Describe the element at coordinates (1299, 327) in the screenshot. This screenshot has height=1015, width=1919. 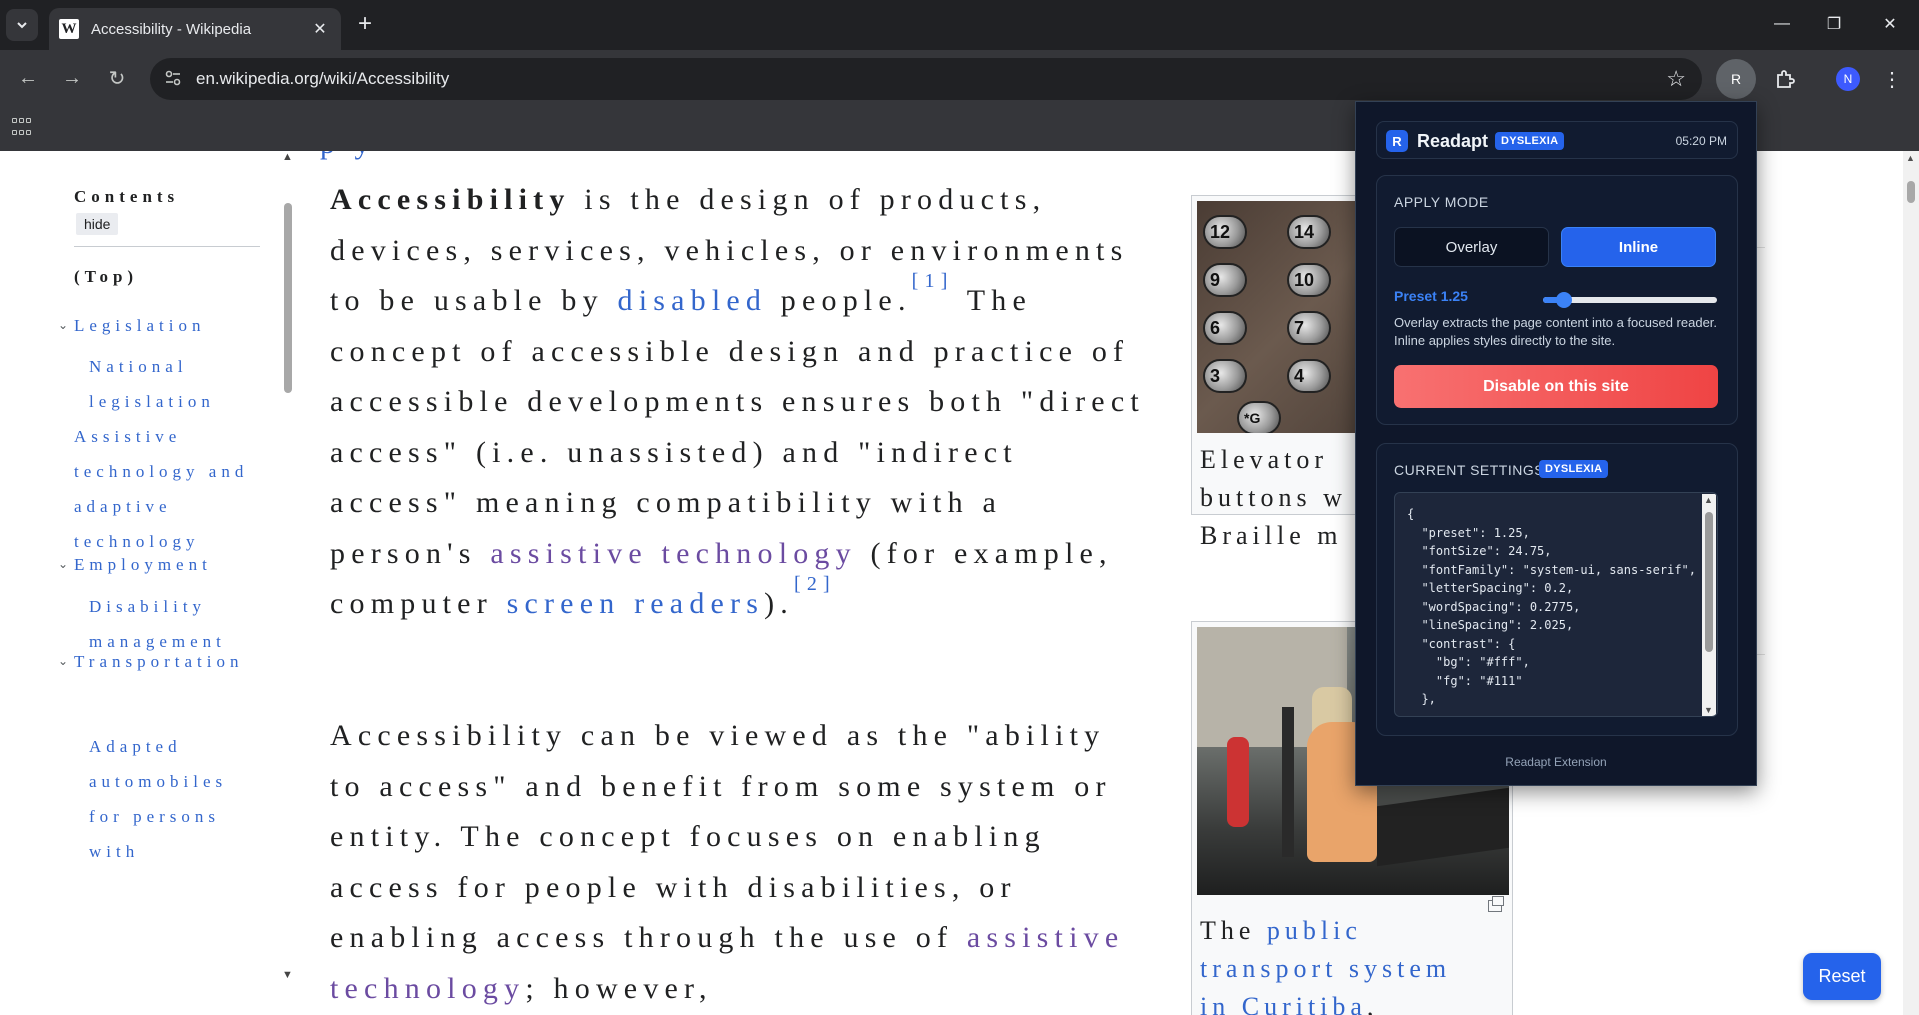
I see `button-label: 7` at that location.